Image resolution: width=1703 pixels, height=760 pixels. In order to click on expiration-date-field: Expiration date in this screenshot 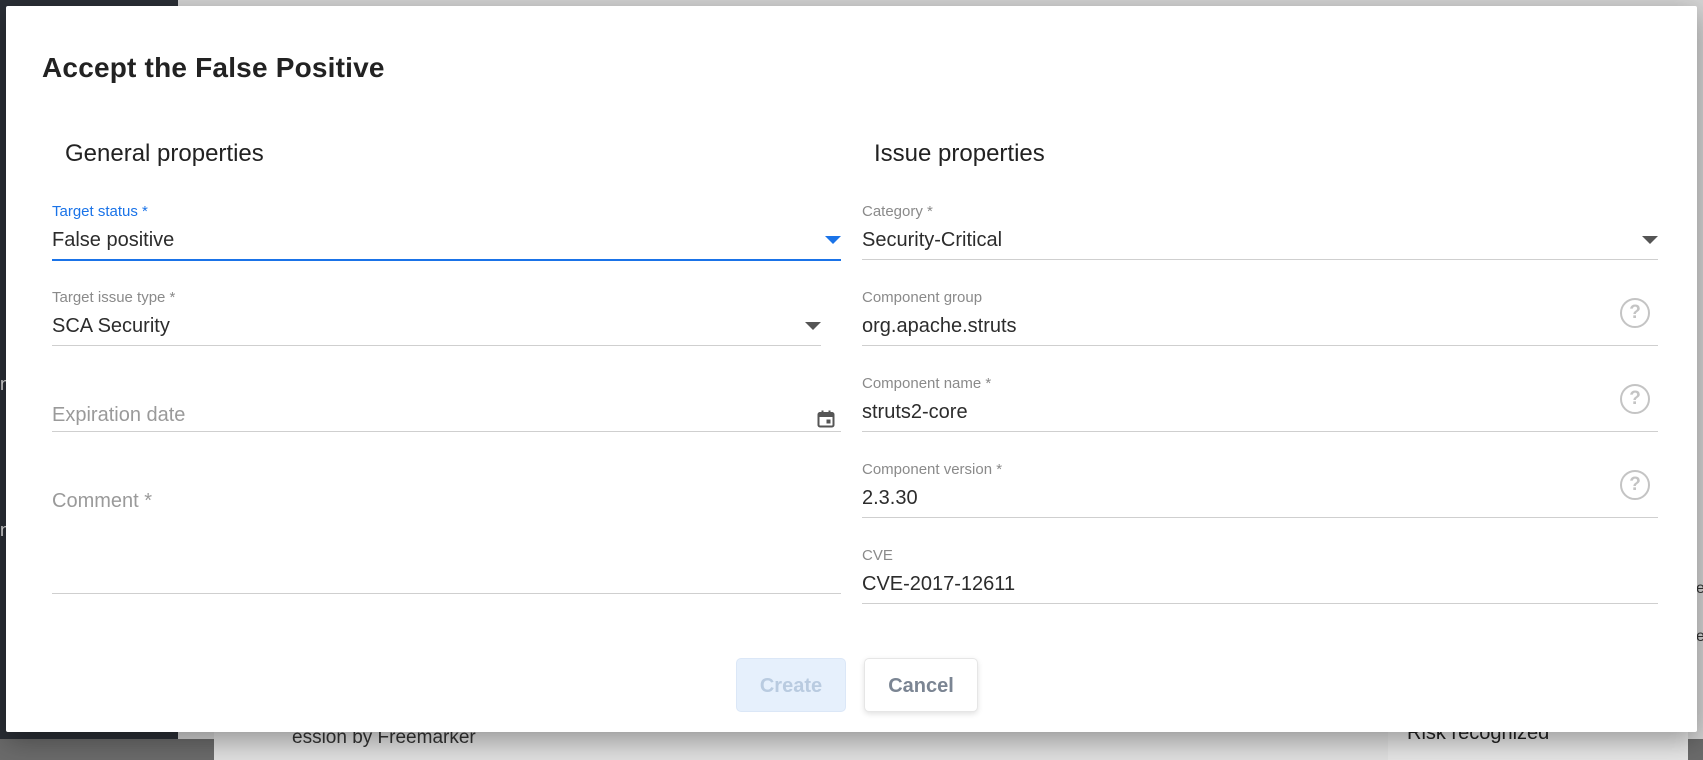, I will do `click(446, 406)`.